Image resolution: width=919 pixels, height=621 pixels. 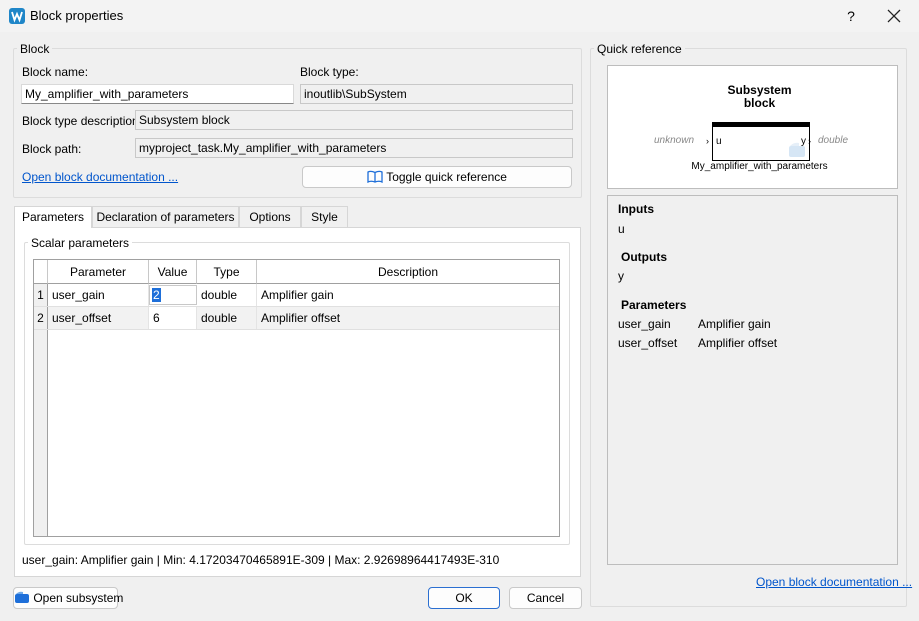 I want to click on tab-style: Style, so click(x=324, y=216).